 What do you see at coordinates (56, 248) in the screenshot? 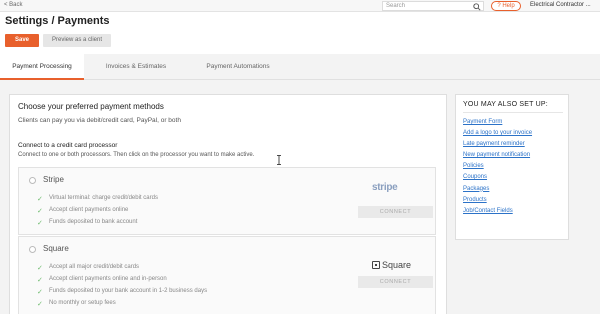
I see `processor-name: Square` at bounding box center [56, 248].